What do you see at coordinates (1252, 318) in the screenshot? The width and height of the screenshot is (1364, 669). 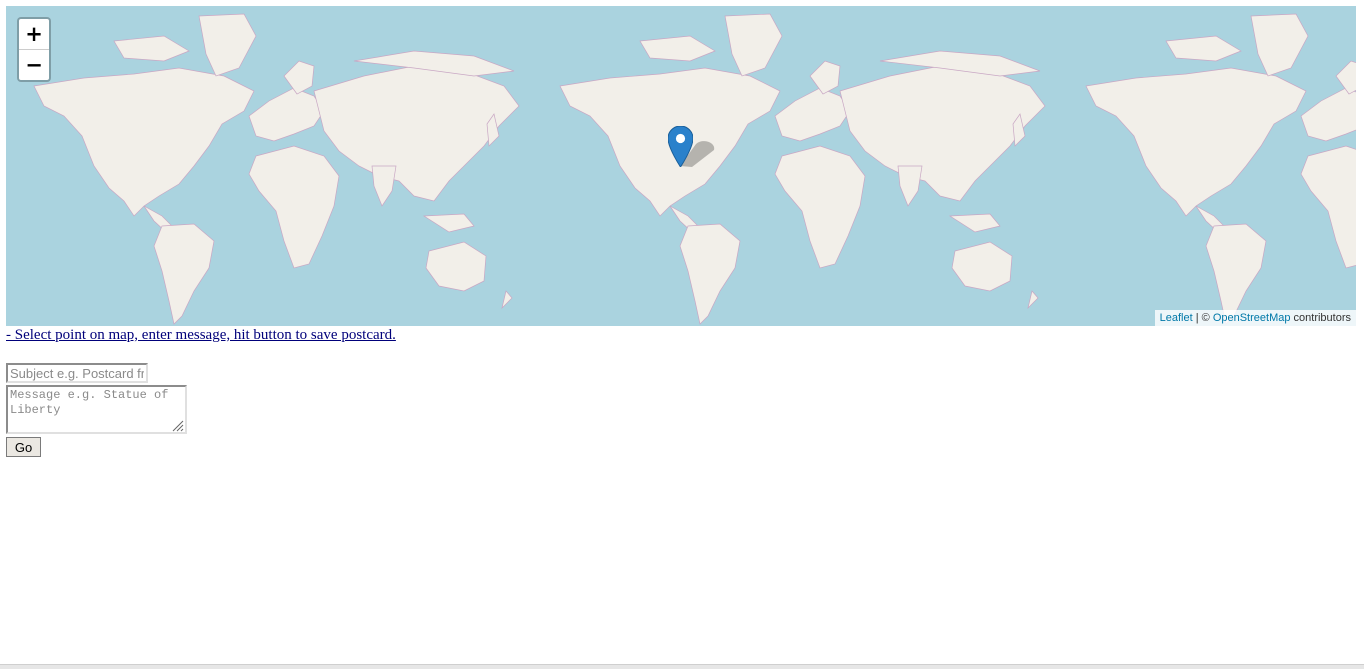 I see `openstreetmap-link: OpenStreetMap` at bounding box center [1252, 318].